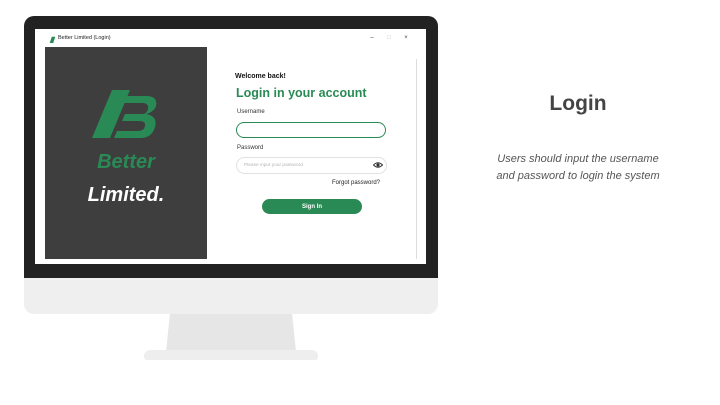 Image resolution: width=720 pixels, height=405 pixels. Describe the element at coordinates (231, 296) in the screenshot. I see `monitor-chin` at that location.